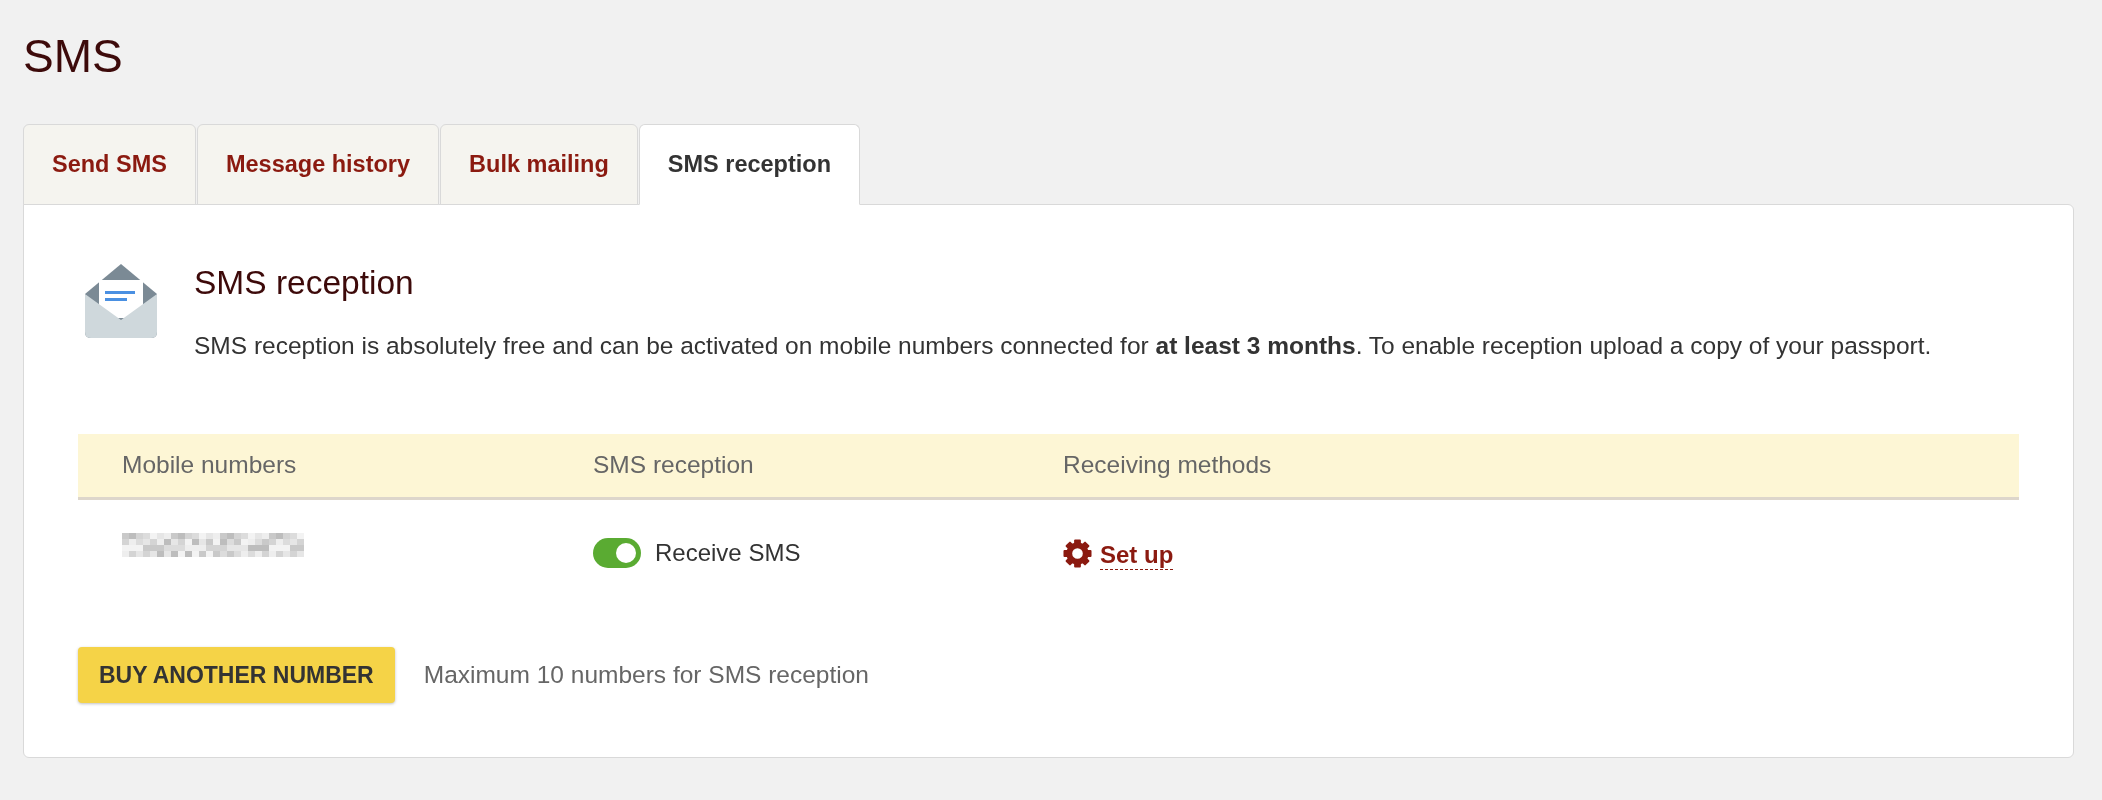 The height and width of the screenshot is (800, 2102). What do you see at coordinates (1077, 553) in the screenshot?
I see `gear-icon` at bounding box center [1077, 553].